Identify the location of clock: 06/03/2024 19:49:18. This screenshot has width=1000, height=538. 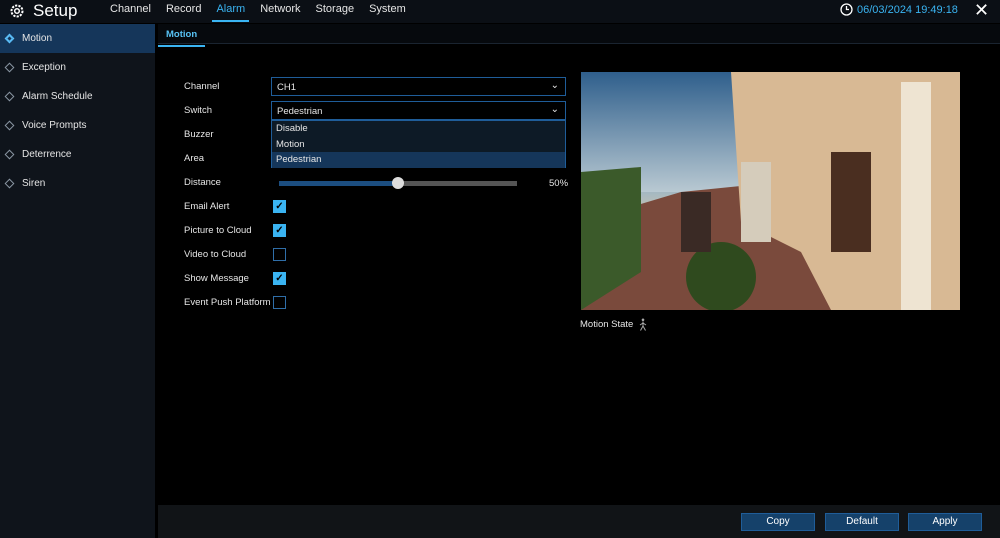
(899, 9).